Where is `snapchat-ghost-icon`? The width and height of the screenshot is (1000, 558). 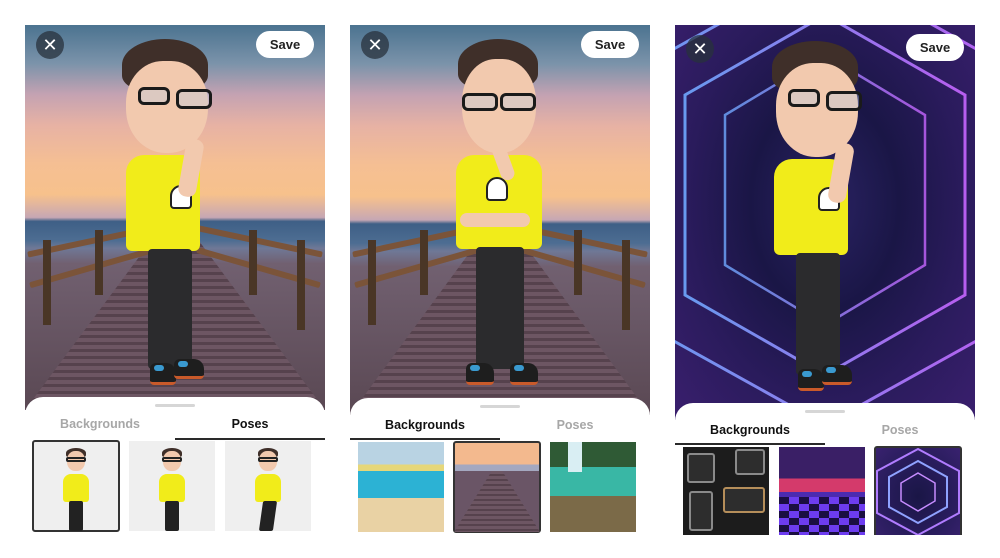
snapchat-ghost-icon is located at coordinates (497, 189).